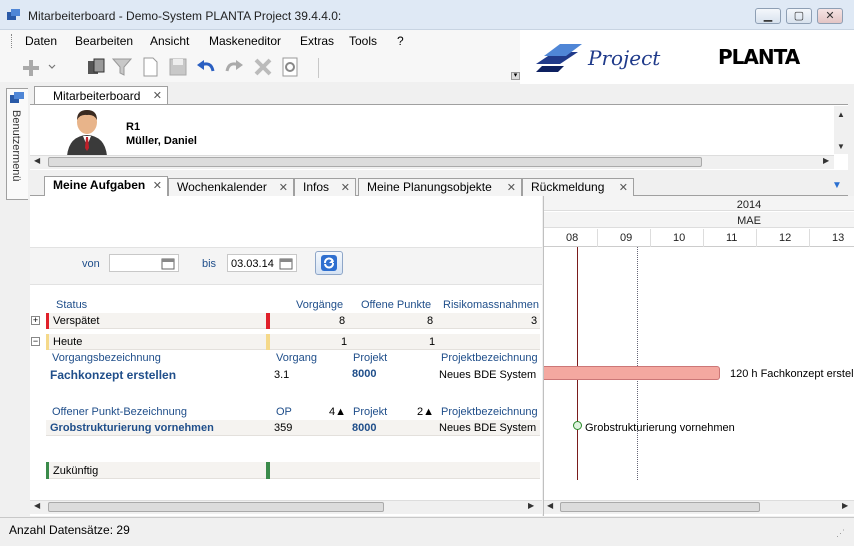 This screenshot has width=854, height=546. I want to click on refresh-icon, so click(329, 263).